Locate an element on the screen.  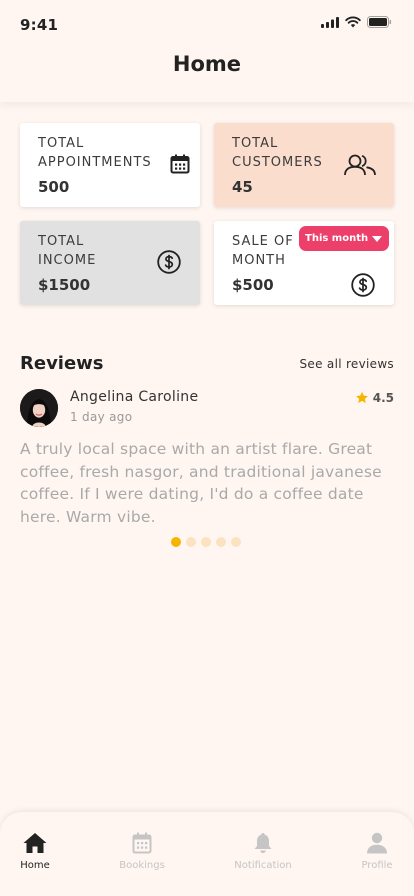
customers-value: 45 is located at coordinates (242, 187).